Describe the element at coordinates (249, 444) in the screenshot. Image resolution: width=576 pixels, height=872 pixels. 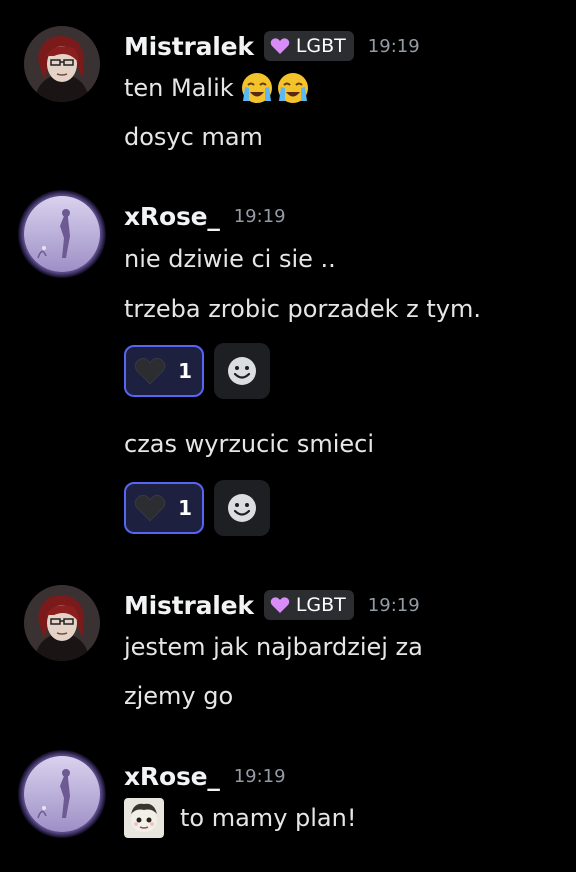
I see `message-text: czas wyrzucic smieci` at that location.